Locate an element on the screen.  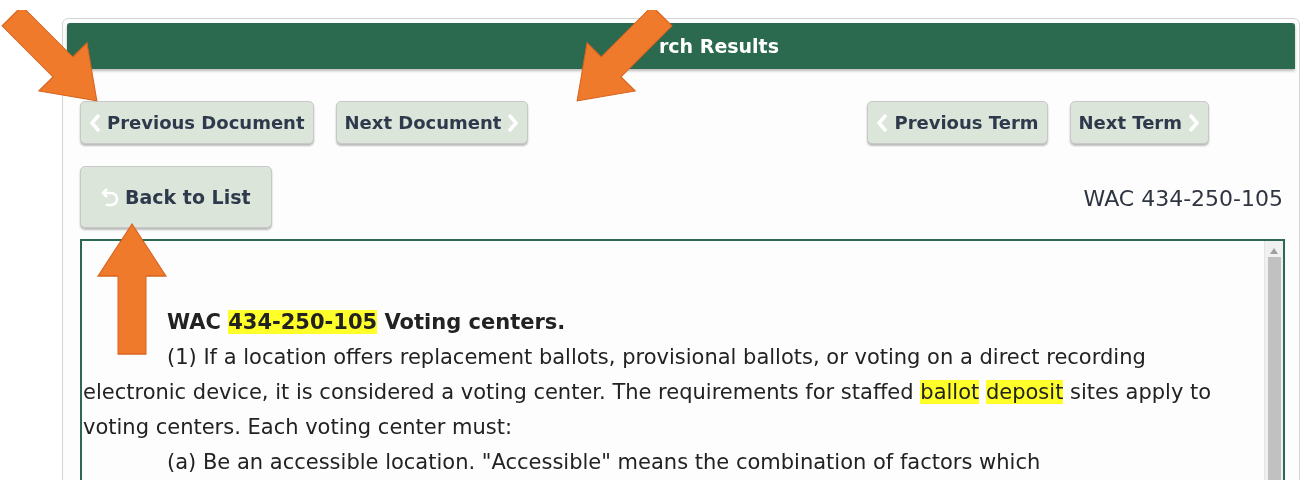
scrollbar is located at coordinates (1273, 360).